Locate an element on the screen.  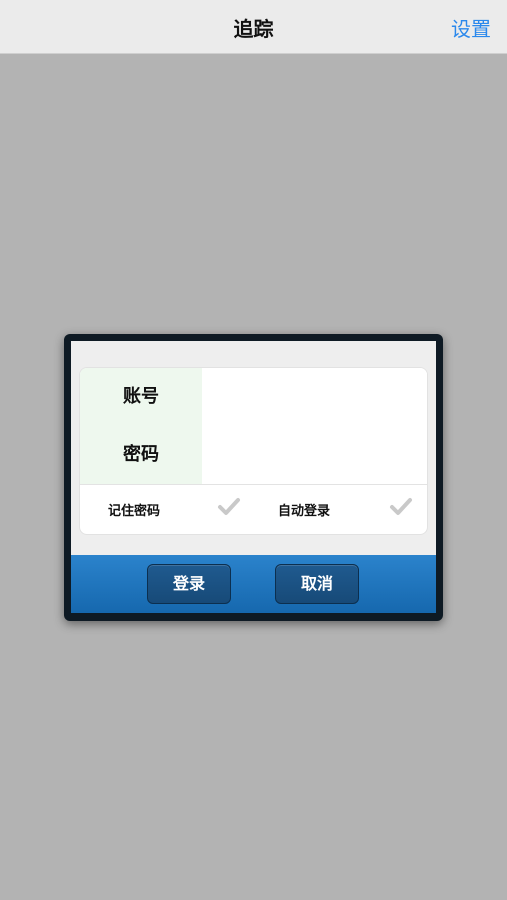
password-label: 密码 is located at coordinates (141, 455).